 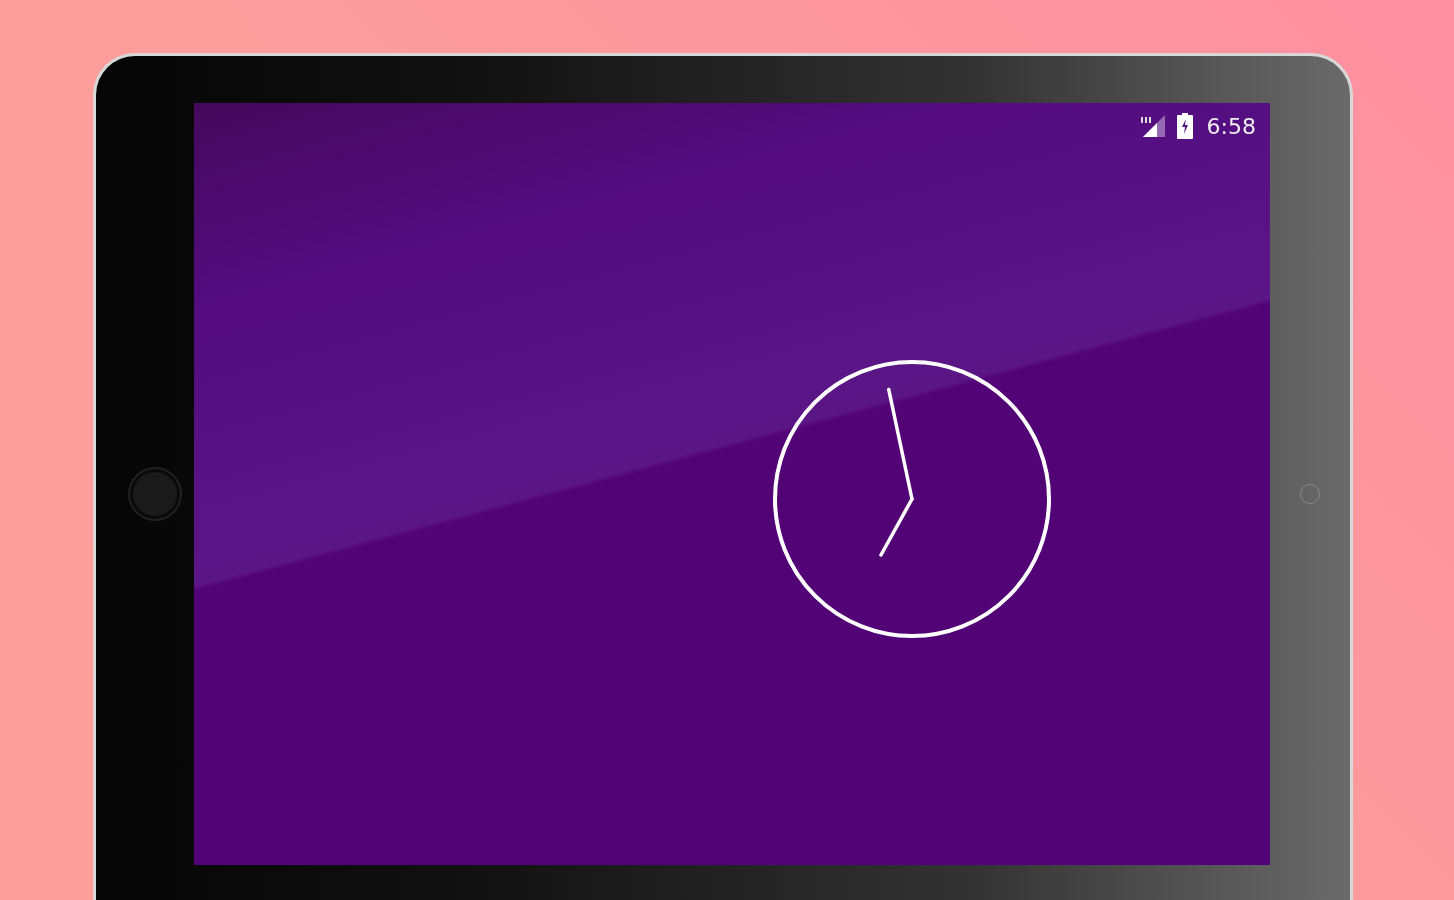 What do you see at coordinates (155, 494) in the screenshot?
I see `home-button` at bounding box center [155, 494].